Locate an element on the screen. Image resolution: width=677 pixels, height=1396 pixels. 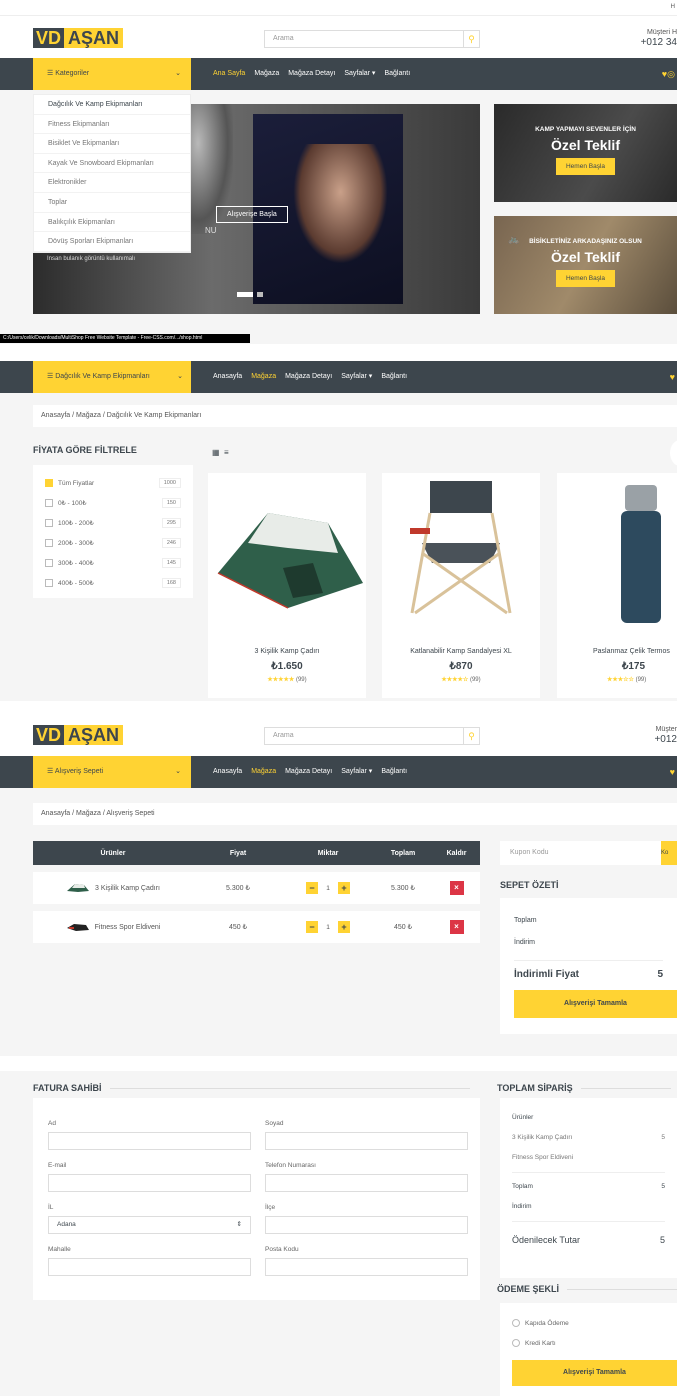
category-item: Kayak Ve Snowboard Ekipmanları is located at coordinates (112, 164).